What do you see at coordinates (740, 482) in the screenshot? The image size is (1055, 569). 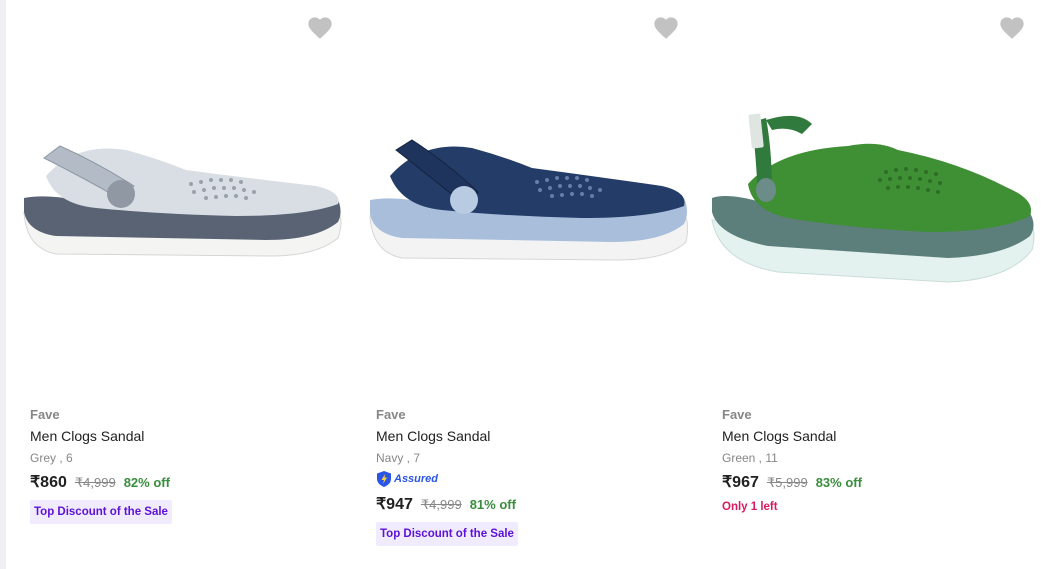 I see `product-price: ₹967` at bounding box center [740, 482].